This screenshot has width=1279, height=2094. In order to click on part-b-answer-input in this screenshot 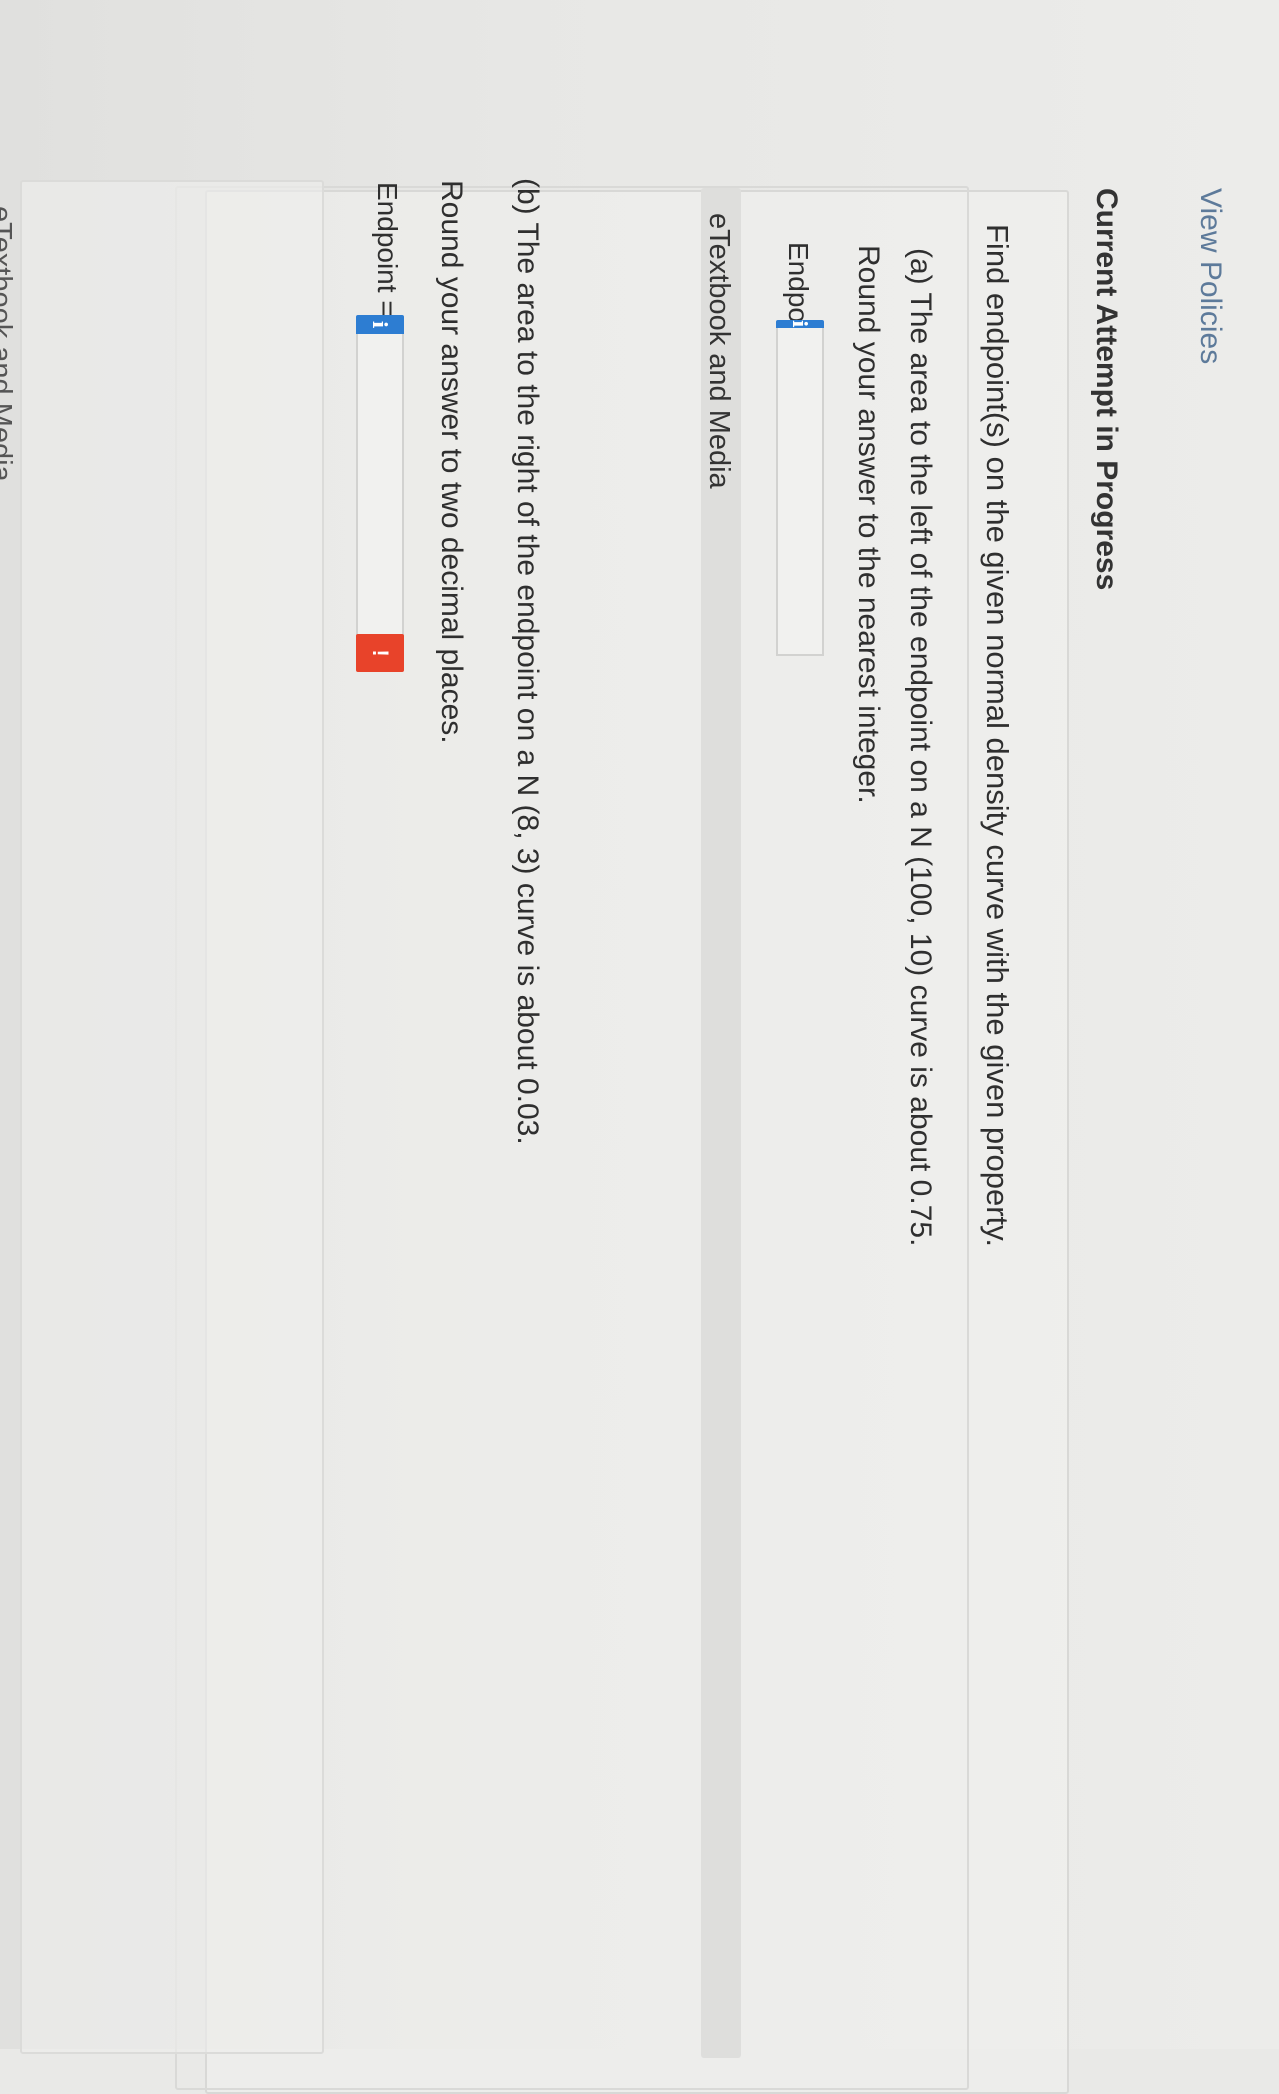, I will do `click(380, 498)`.